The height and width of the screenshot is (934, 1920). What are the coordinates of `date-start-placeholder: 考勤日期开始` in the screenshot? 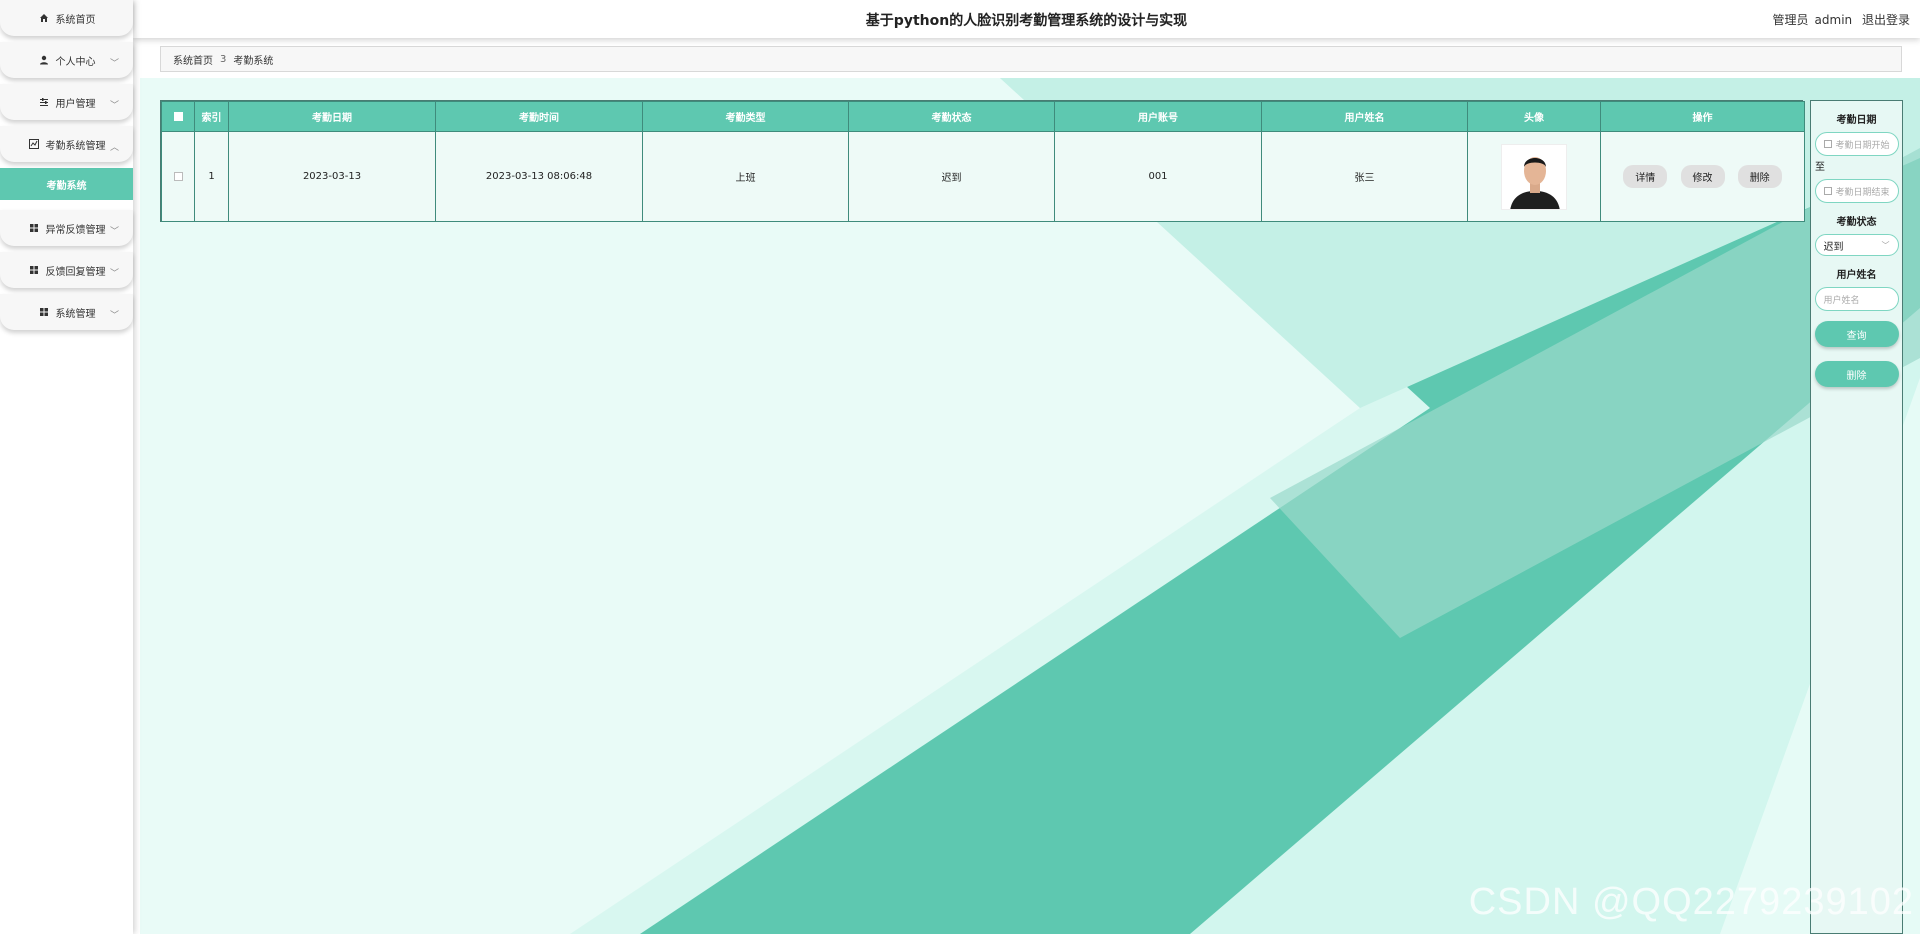 It's located at (1862, 145).